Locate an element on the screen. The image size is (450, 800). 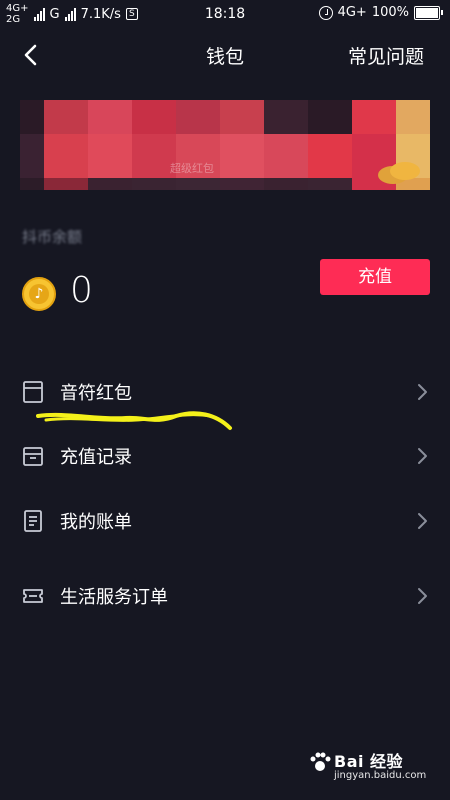
faq-link: 常见问题 is located at coordinates (386, 55).